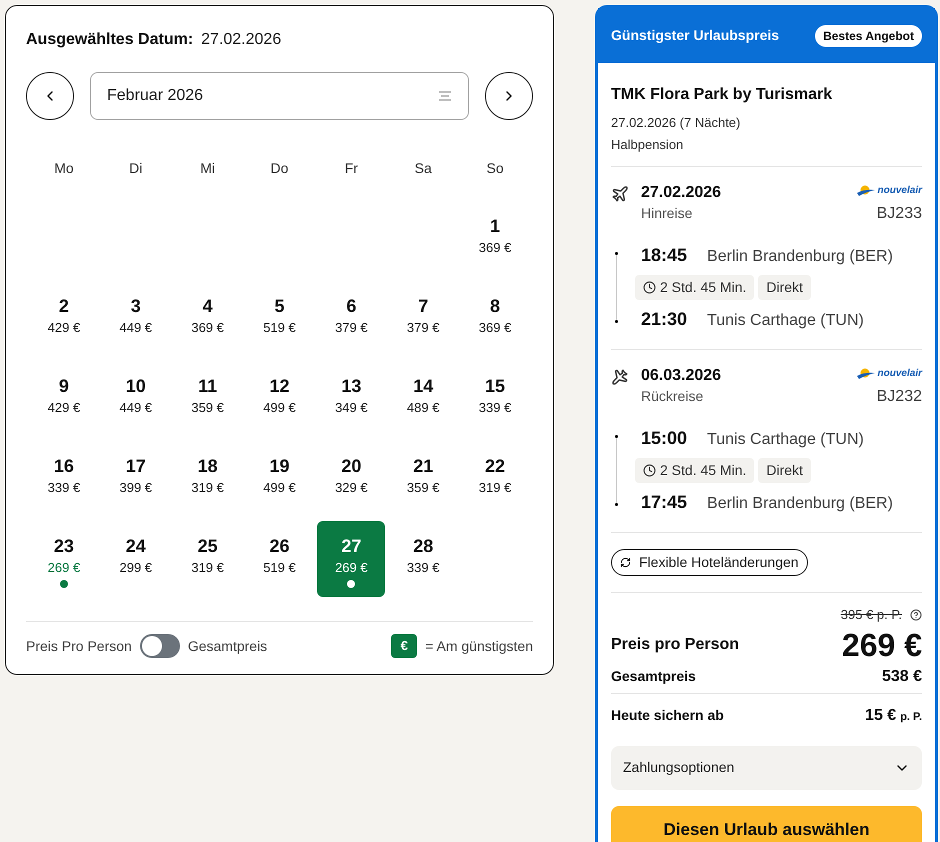 The image size is (940, 842). I want to click on calendar-day: 1 369 €, so click(495, 239).